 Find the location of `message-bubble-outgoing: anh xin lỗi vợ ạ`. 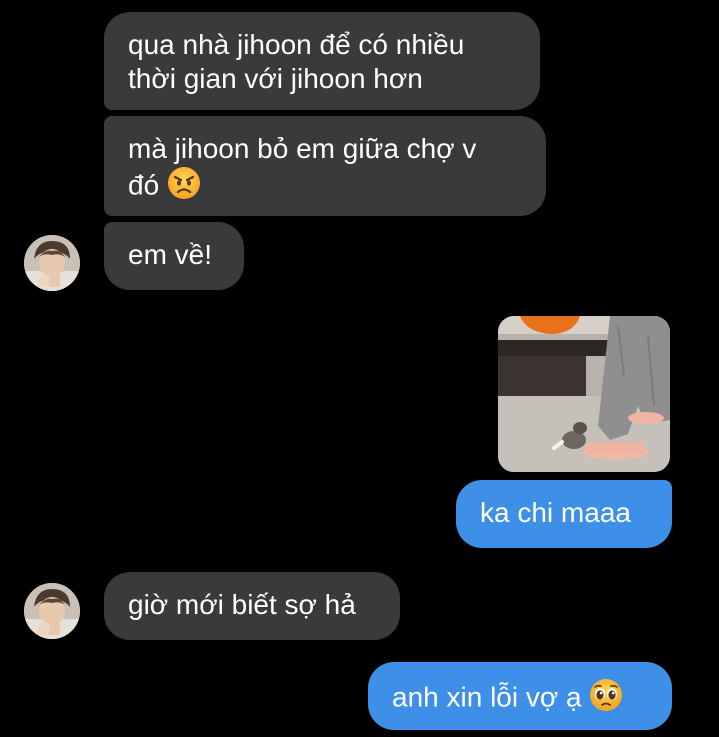

message-bubble-outgoing: anh xin lỗi vợ ạ is located at coordinates (520, 696).